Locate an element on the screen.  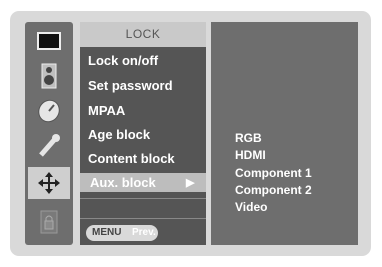
speaker-icon is located at coordinates (49, 76).